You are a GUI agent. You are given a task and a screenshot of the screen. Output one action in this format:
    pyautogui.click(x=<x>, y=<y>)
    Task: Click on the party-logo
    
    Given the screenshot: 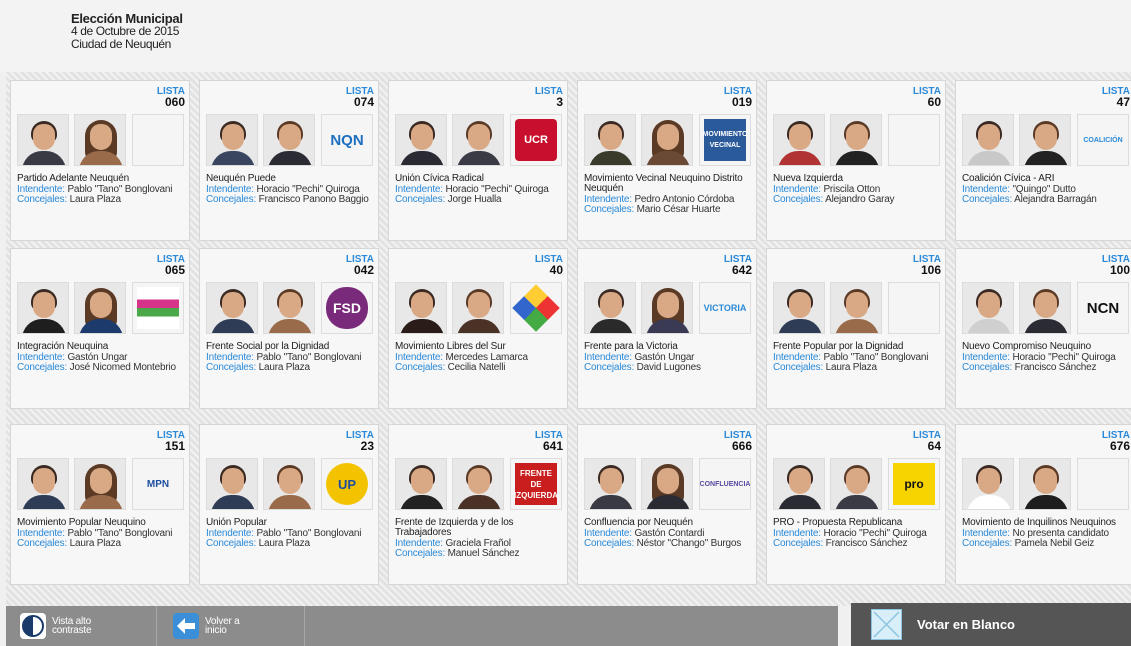 What is the action you would take?
    pyautogui.click(x=914, y=140)
    